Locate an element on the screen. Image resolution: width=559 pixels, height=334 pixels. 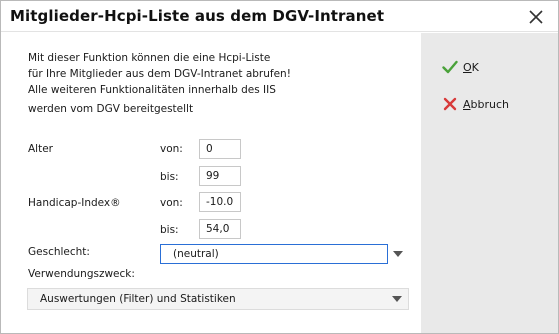
hcp-bis-input: 54,0 is located at coordinates (220, 229).